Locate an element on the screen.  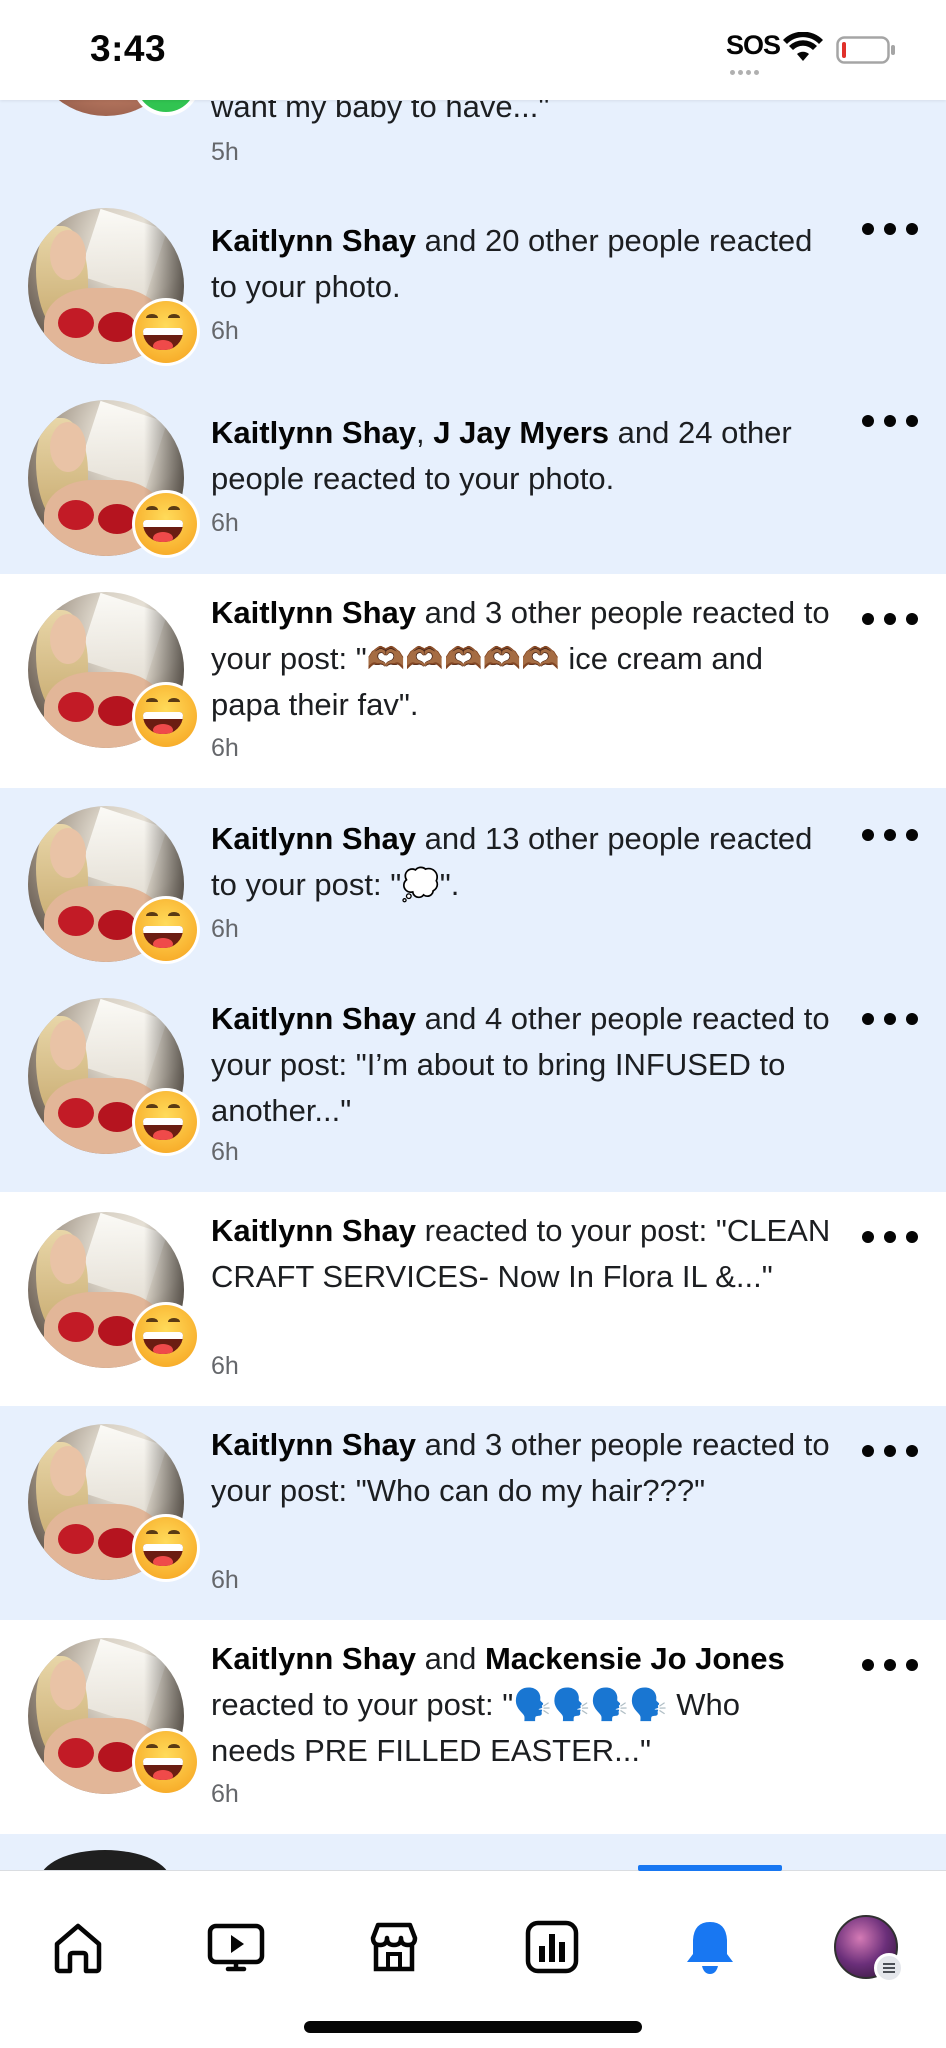
home-icon is located at coordinates (78, 1948).